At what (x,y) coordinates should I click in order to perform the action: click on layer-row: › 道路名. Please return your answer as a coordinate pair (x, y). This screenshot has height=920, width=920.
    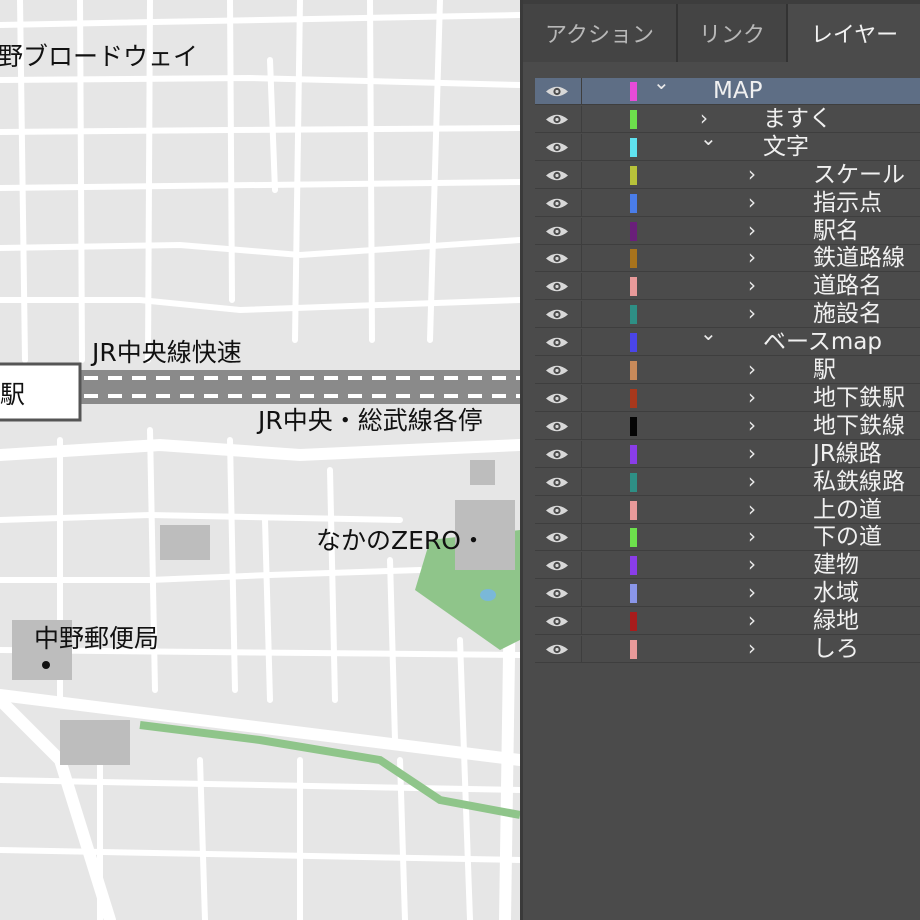
    Looking at the image, I should click on (727, 287).